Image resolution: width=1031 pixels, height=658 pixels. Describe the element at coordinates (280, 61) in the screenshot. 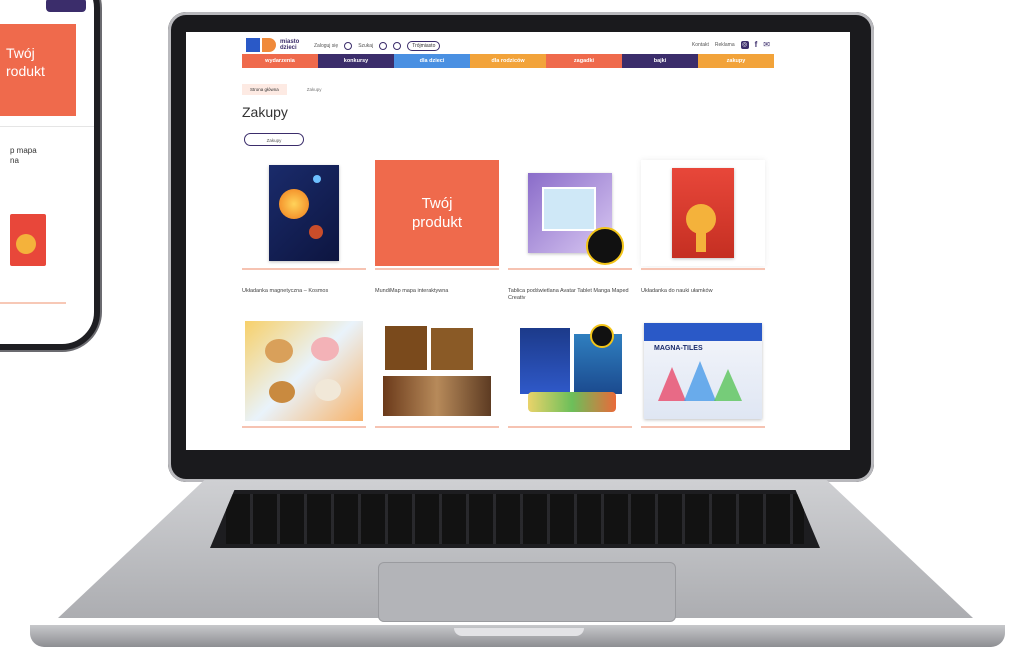

I see `nav-tab-wydarzenia: wydarzenia` at that location.